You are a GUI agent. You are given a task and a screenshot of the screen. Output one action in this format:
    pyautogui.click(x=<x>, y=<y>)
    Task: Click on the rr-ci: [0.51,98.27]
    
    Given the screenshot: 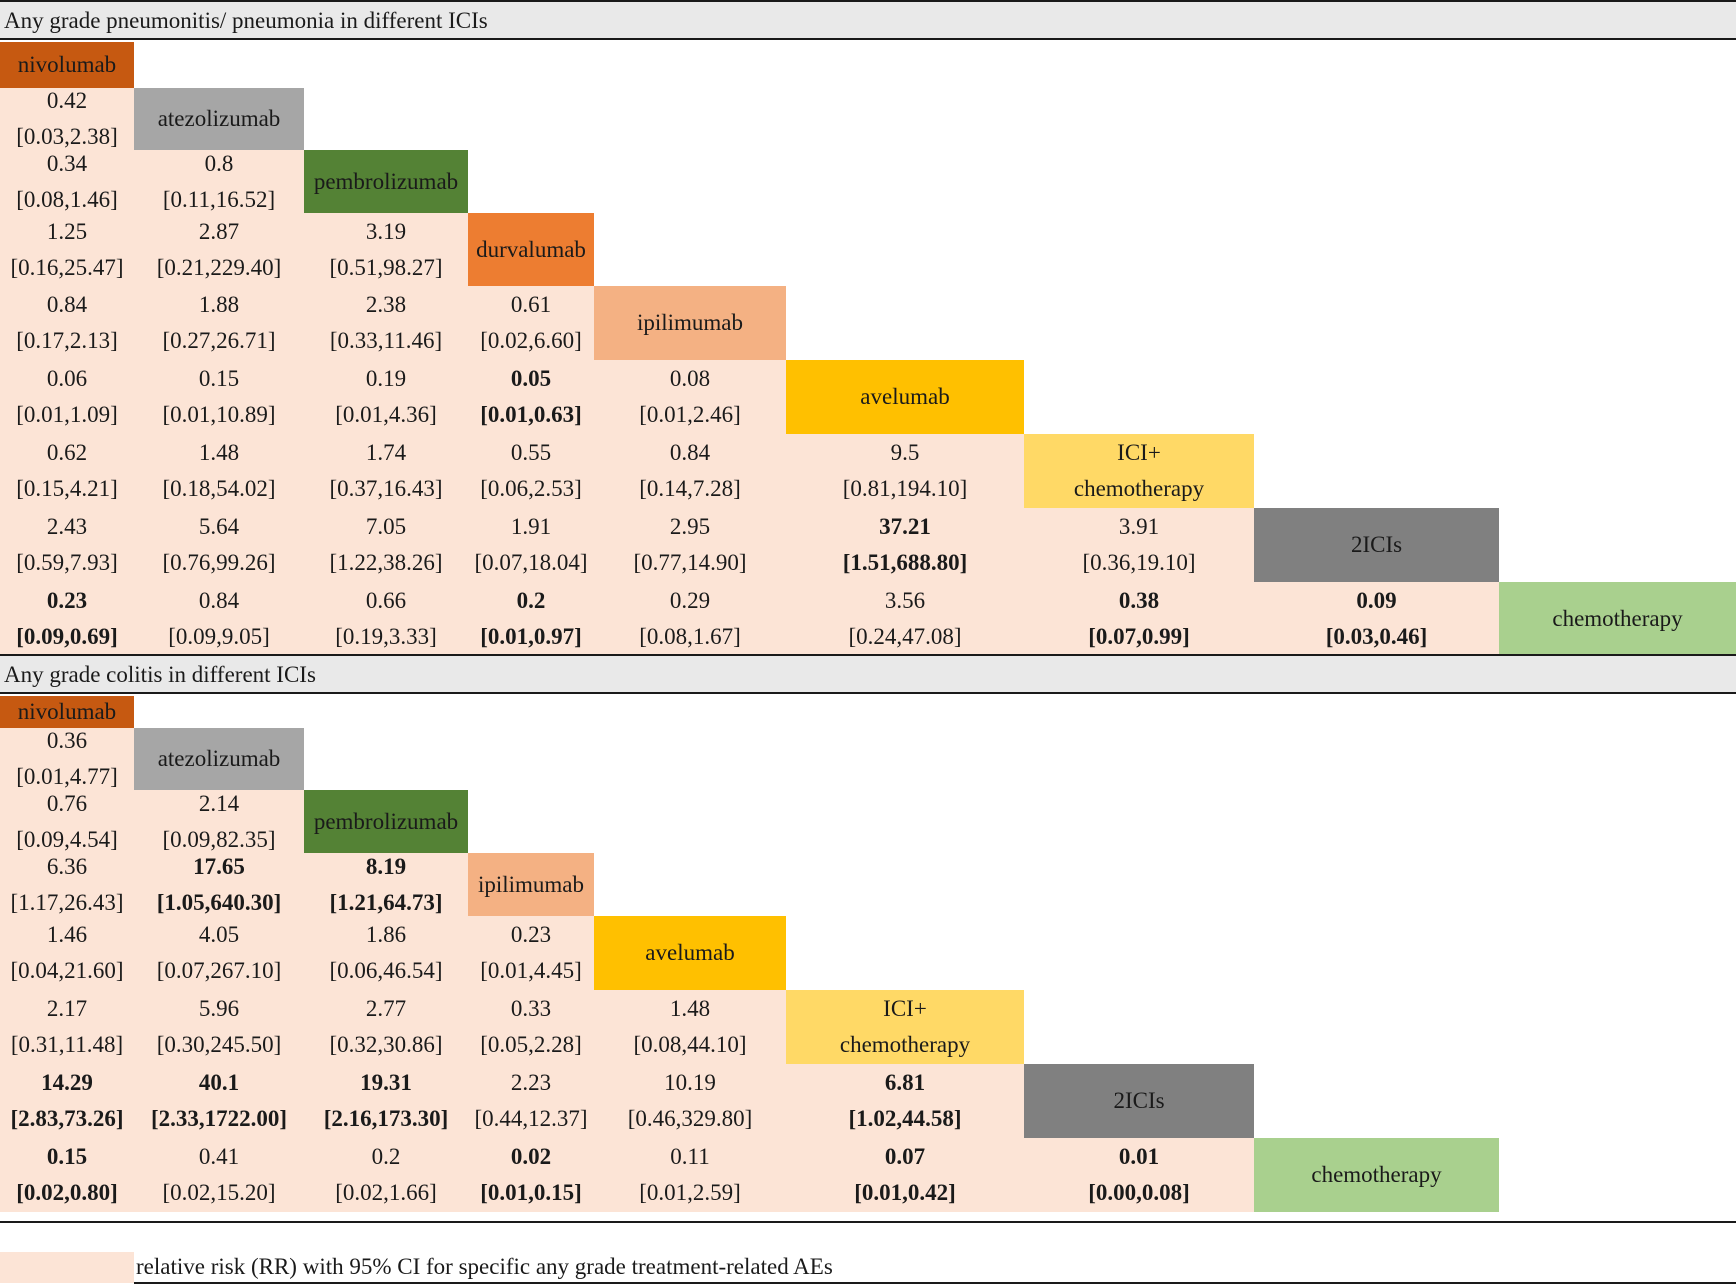 What is the action you would take?
    pyautogui.click(x=386, y=267)
    